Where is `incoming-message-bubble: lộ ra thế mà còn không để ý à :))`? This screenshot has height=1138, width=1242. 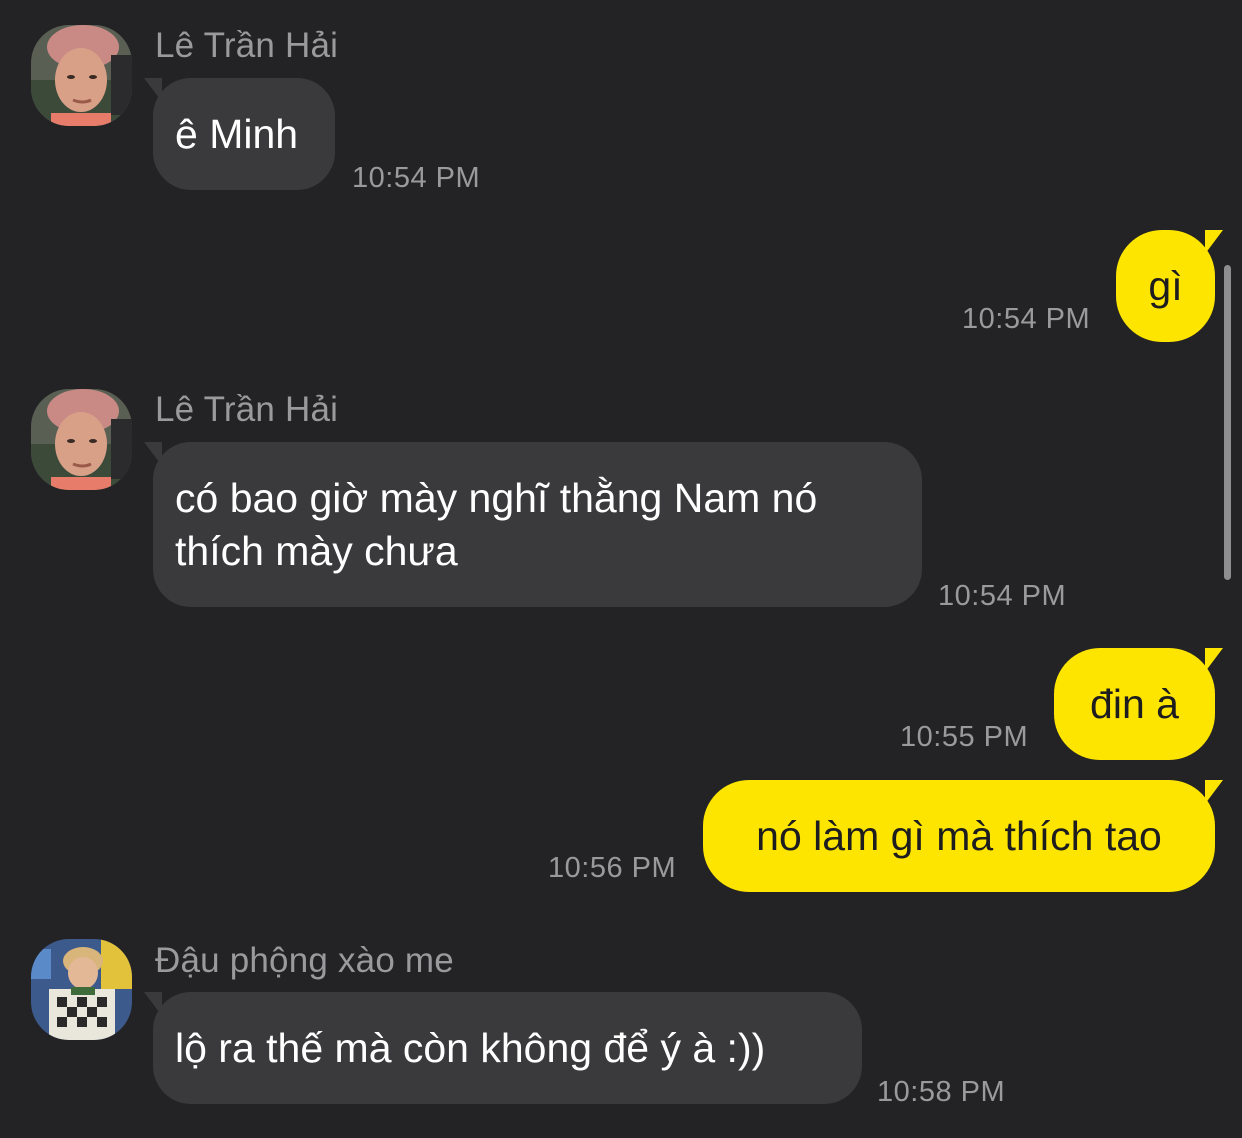 incoming-message-bubble: lộ ra thế mà còn không để ý à :)) is located at coordinates (503, 1048).